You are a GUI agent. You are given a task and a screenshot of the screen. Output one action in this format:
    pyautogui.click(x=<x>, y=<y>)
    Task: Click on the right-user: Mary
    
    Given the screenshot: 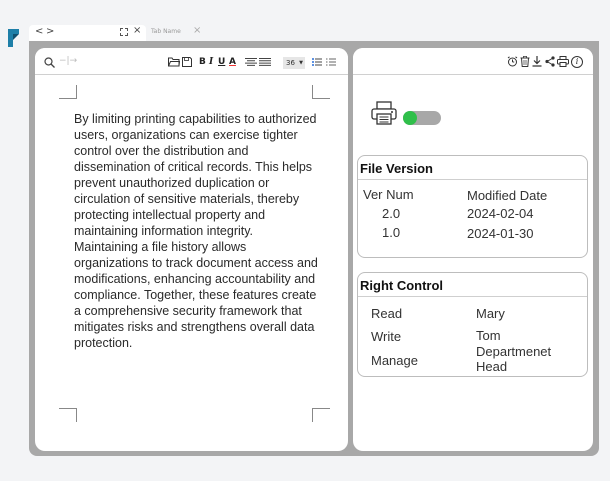 What is the action you would take?
    pyautogui.click(x=490, y=314)
    